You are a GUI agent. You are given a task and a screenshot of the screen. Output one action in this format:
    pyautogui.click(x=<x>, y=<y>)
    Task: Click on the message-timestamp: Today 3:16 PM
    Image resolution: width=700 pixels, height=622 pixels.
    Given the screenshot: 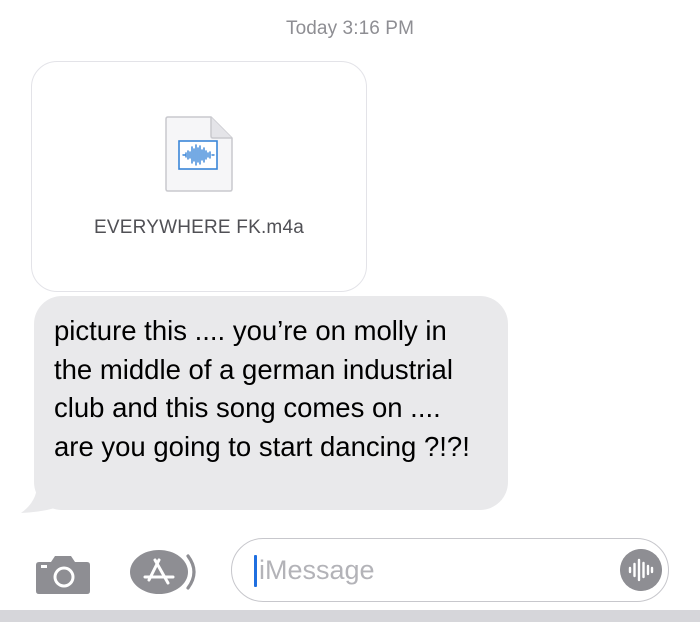 What is the action you would take?
    pyautogui.click(x=350, y=28)
    